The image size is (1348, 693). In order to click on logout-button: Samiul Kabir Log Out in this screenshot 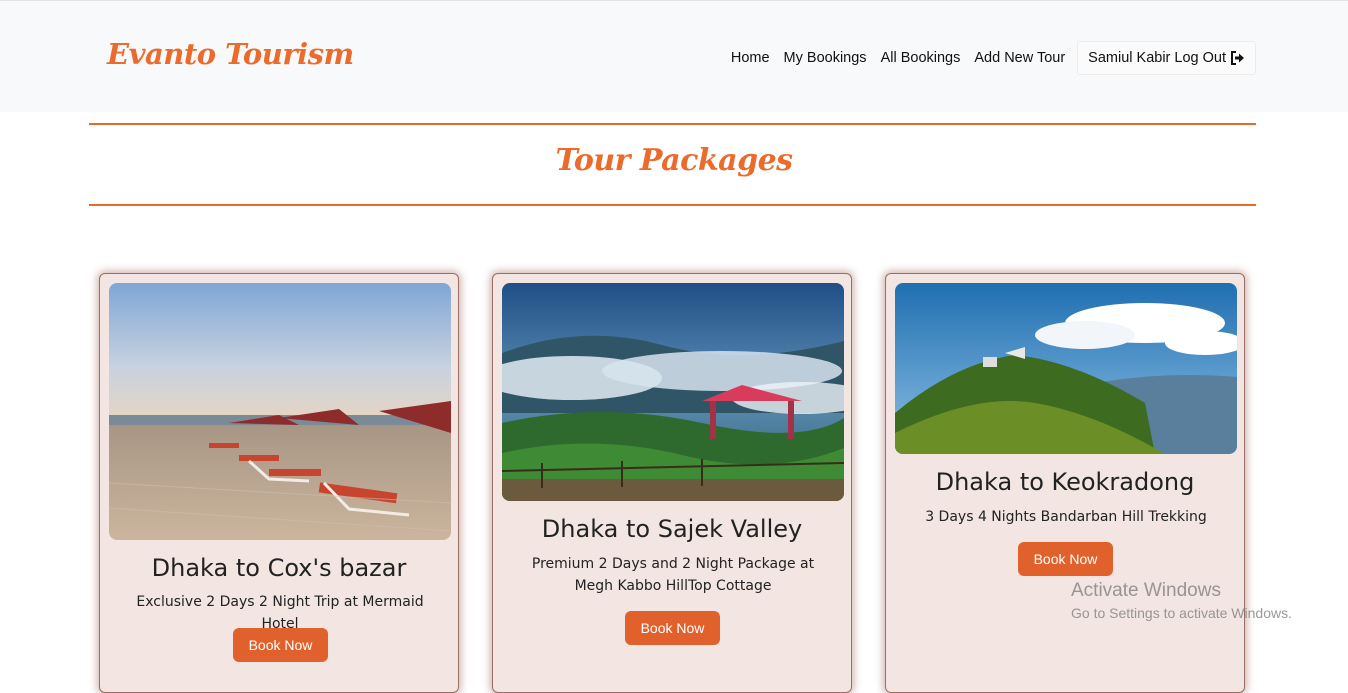, I will do `click(1166, 58)`.